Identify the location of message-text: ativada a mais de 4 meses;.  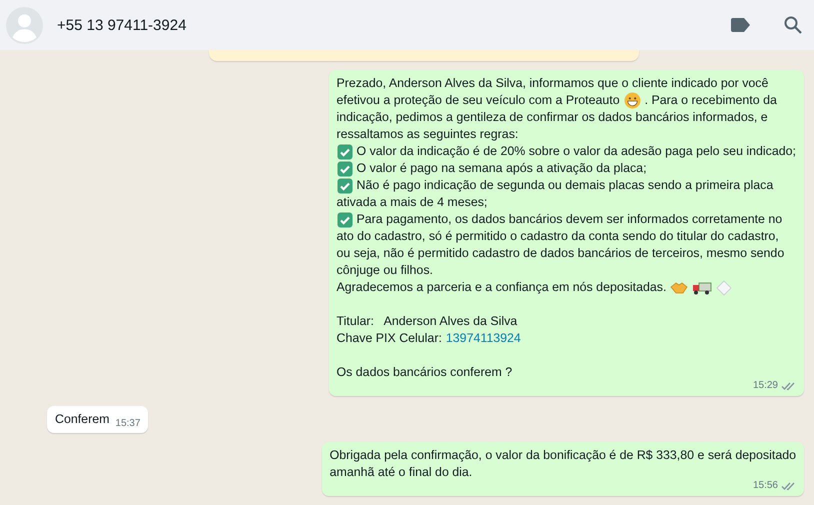
(412, 202).